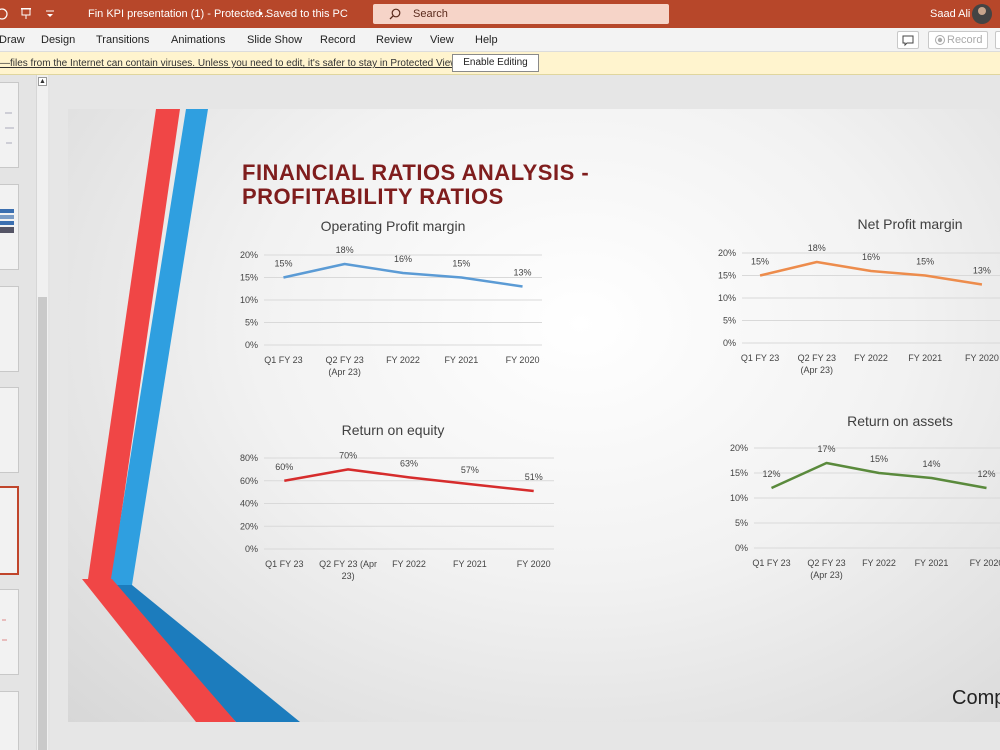  Describe the element at coordinates (348, 455) in the screenshot. I see `data-label: 70%` at that location.